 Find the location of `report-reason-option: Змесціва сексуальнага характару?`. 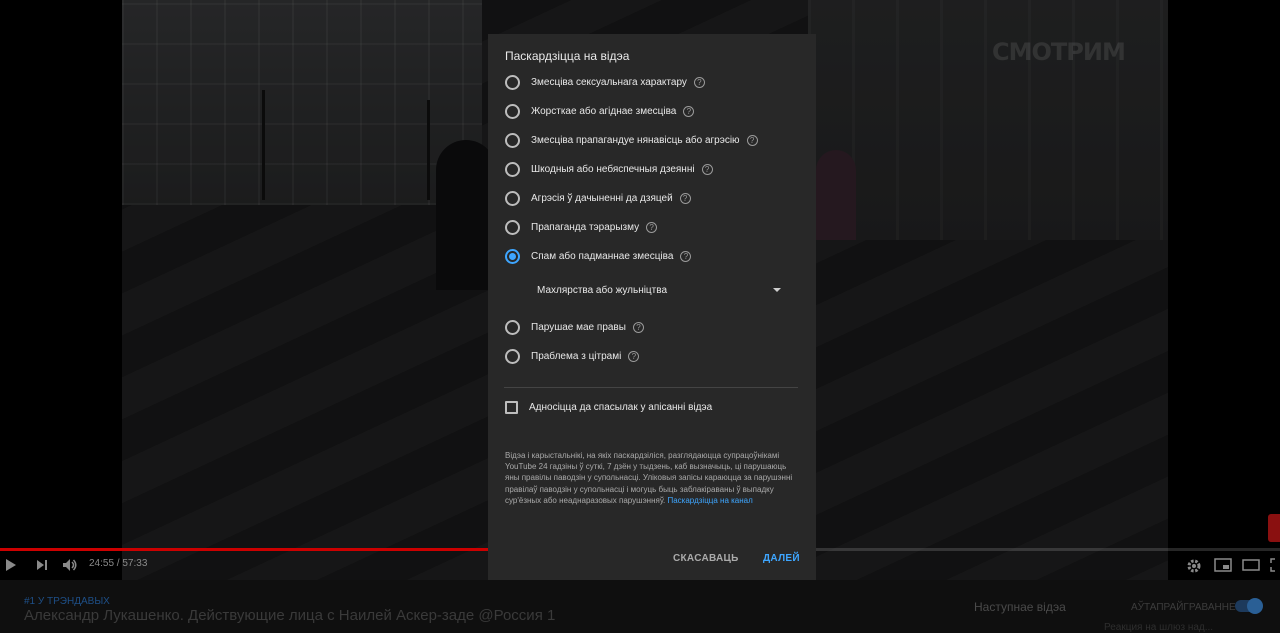

report-reason-option: Змесціва сексуальнага характару? is located at coordinates (605, 82).